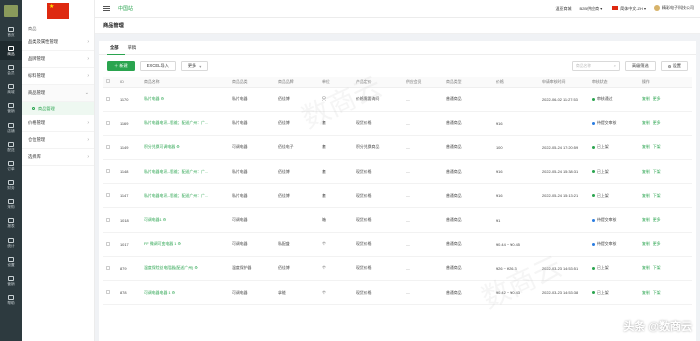 The width and height of the screenshot is (700, 341). I want to click on rail-item: 订单, so click(11, 165).